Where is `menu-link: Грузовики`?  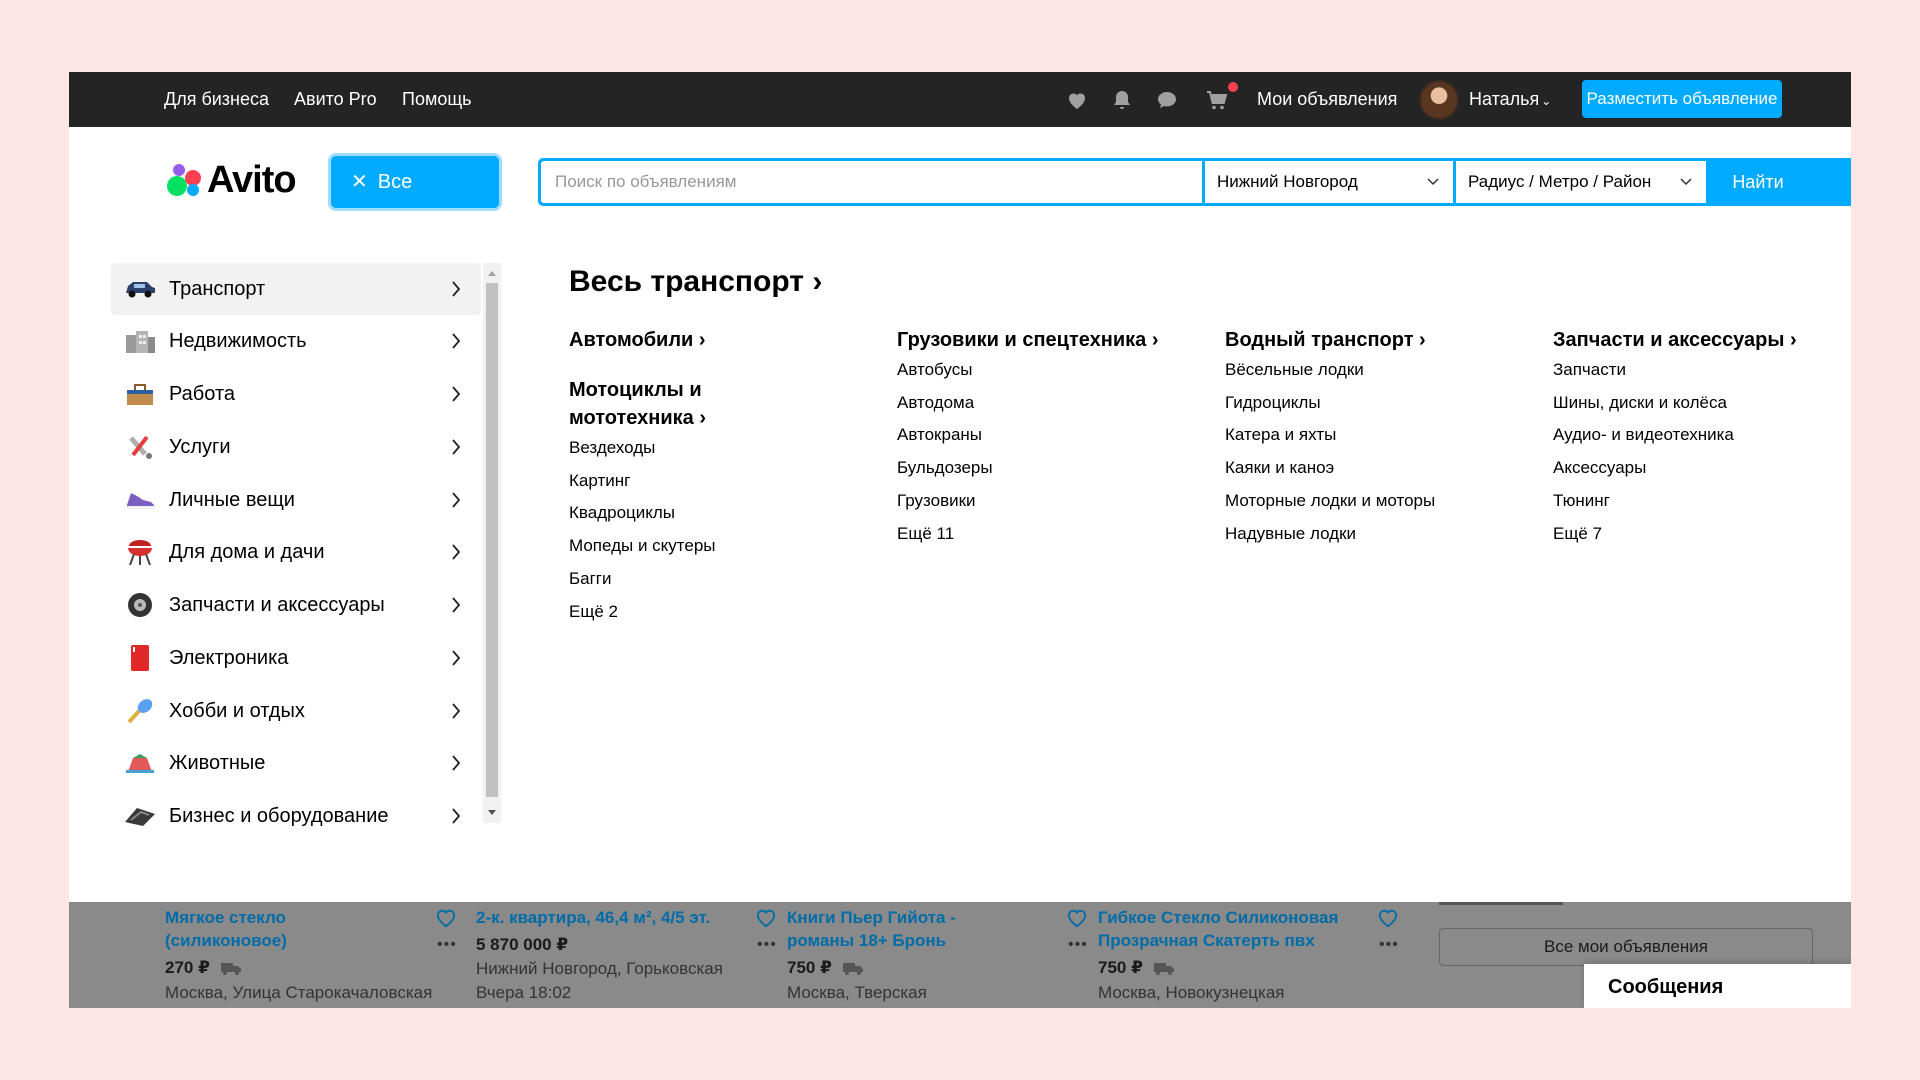 menu-link: Грузовики is located at coordinates (1057, 501).